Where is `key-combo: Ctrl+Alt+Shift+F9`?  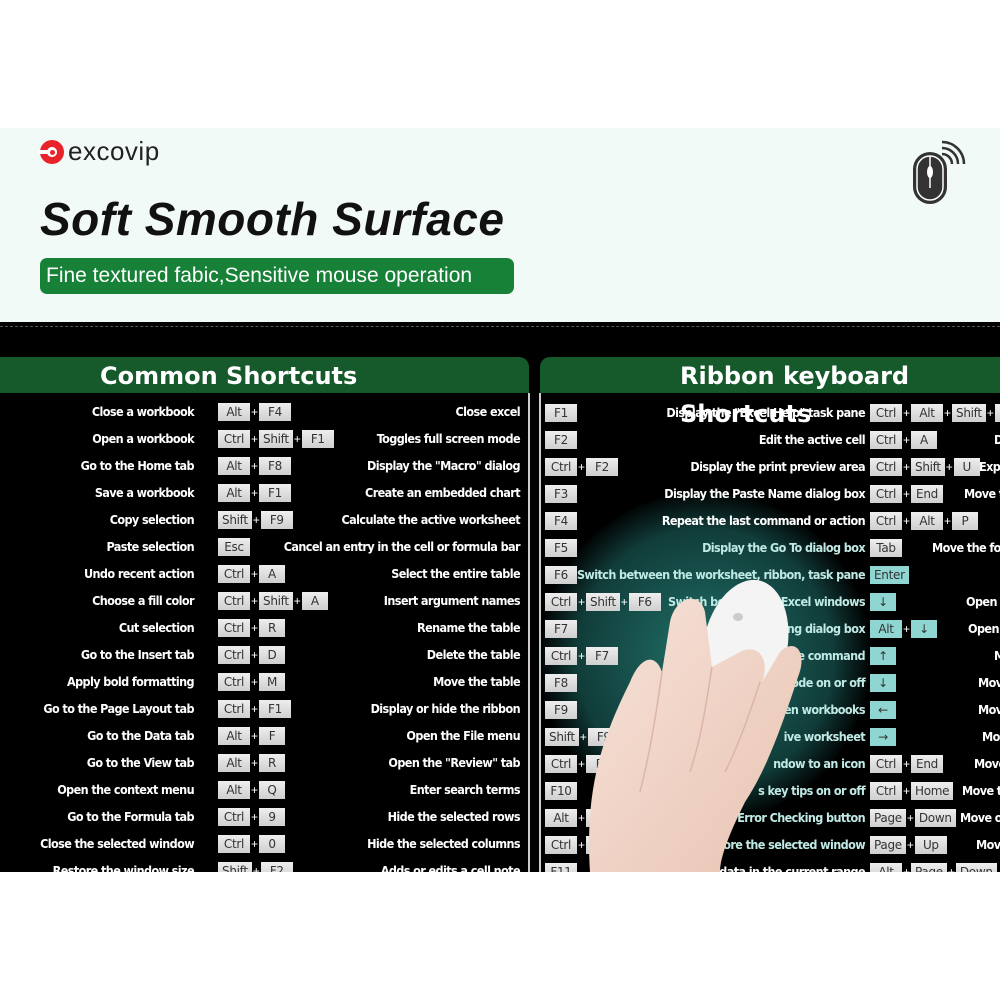
key-combo: Ctrl+Alt+Shift+F9 is located at coordinates (935, 413).